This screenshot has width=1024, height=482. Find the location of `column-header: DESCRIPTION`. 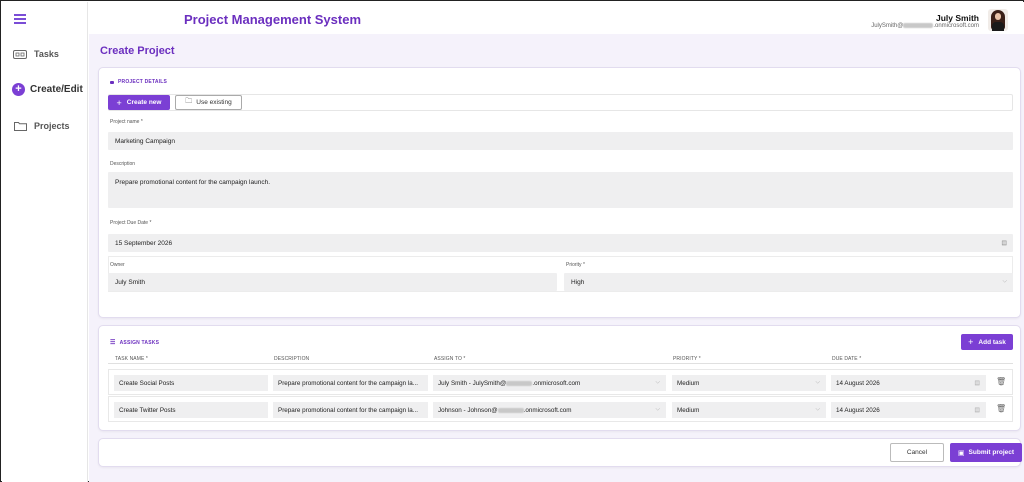

column-header: DESCRIPTION is located at coordinates (292, 359).